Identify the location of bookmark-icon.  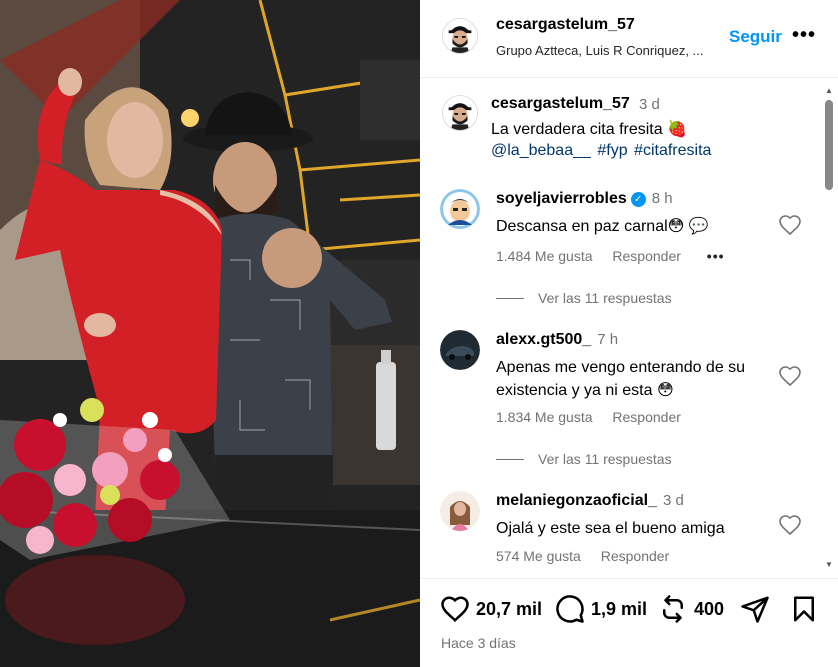
(804, 609).